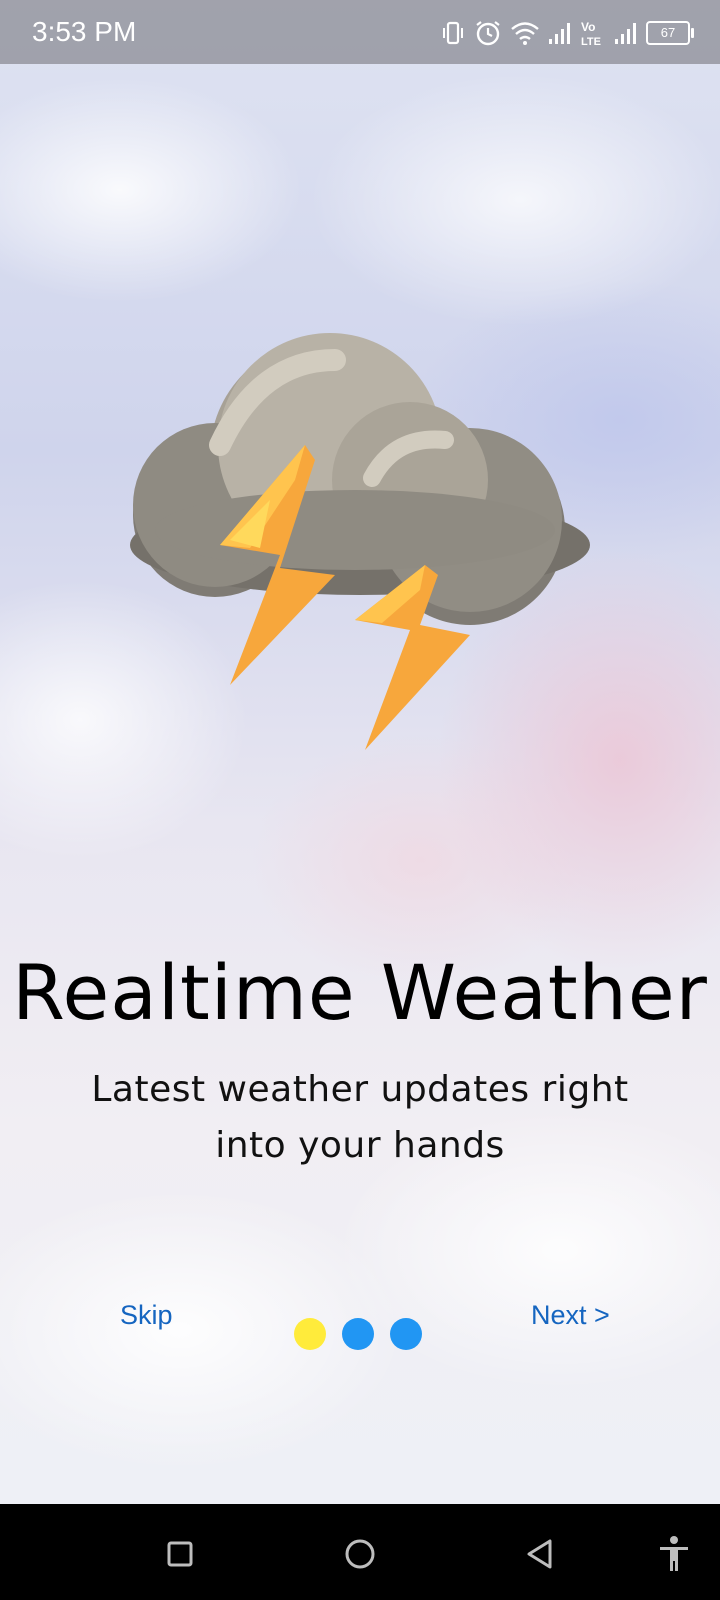 Image resolution: width=720 pixels, height=1600 pixels. What do you see at coordinates (588, 27) in the screenshot?
I see `svg-text: Vo` at bounding box center [588, 27].